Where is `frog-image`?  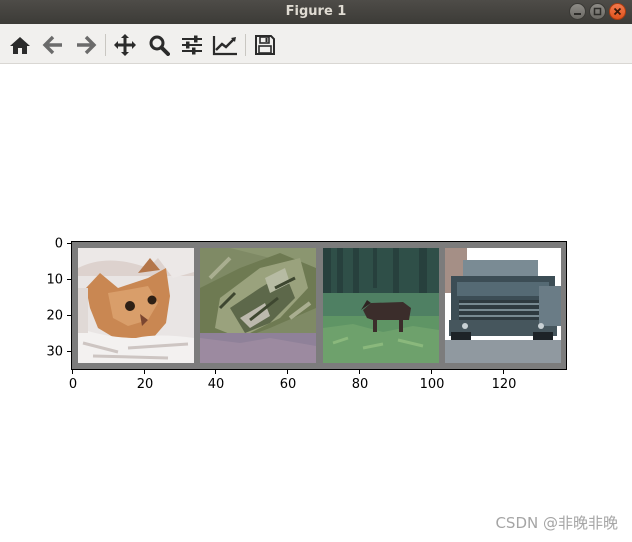
frog-image is located at coordinates (258, 305).